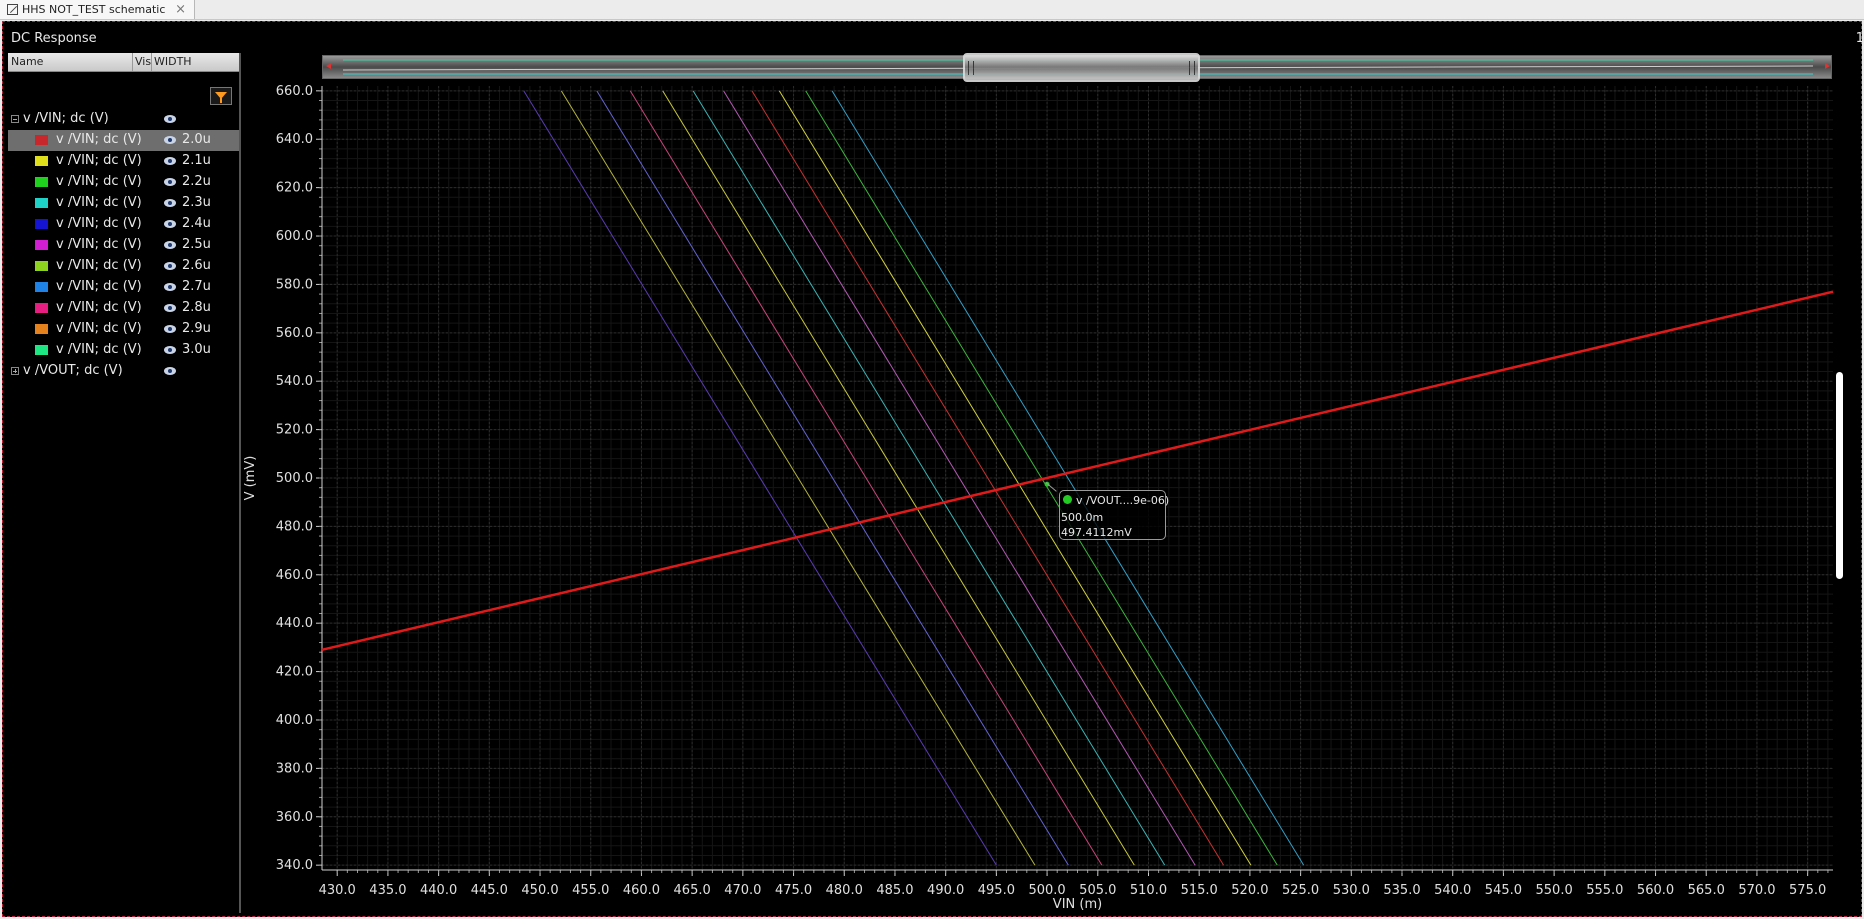  I want to click on marker-y-value: 497.4112mV, so click(1096, 532).